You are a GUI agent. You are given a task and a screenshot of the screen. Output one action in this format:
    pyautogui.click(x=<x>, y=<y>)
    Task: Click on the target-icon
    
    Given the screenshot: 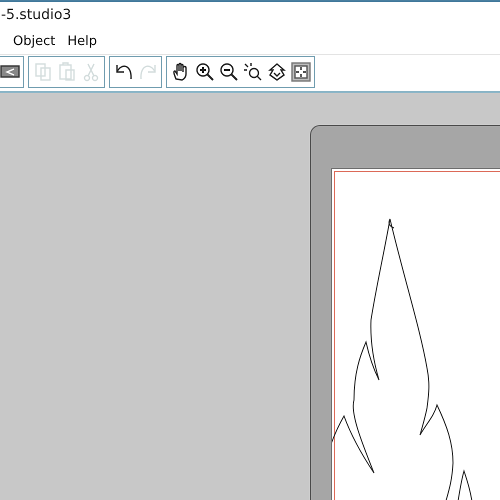 What is the action you would take?
    pyautogui.click(x=300, y=72)
    